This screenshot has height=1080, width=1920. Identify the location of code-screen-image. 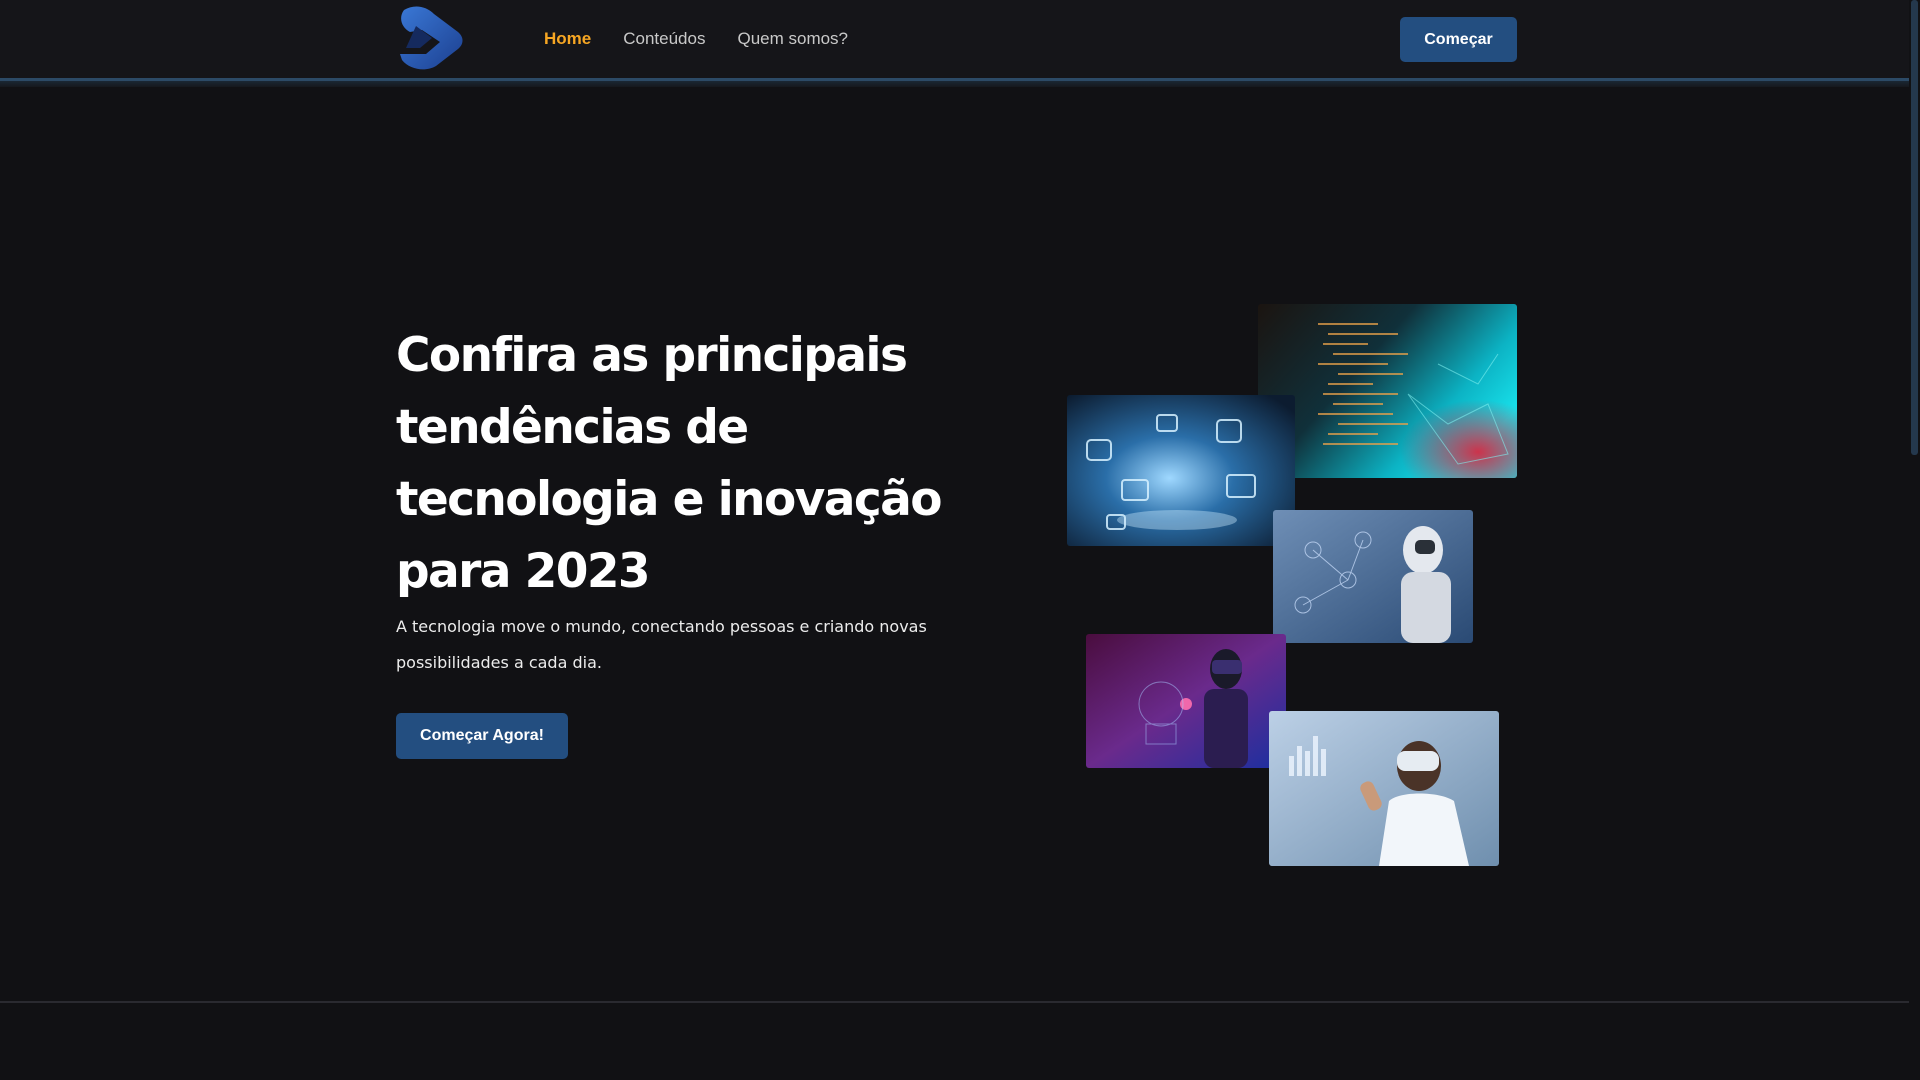
(1387, 391).